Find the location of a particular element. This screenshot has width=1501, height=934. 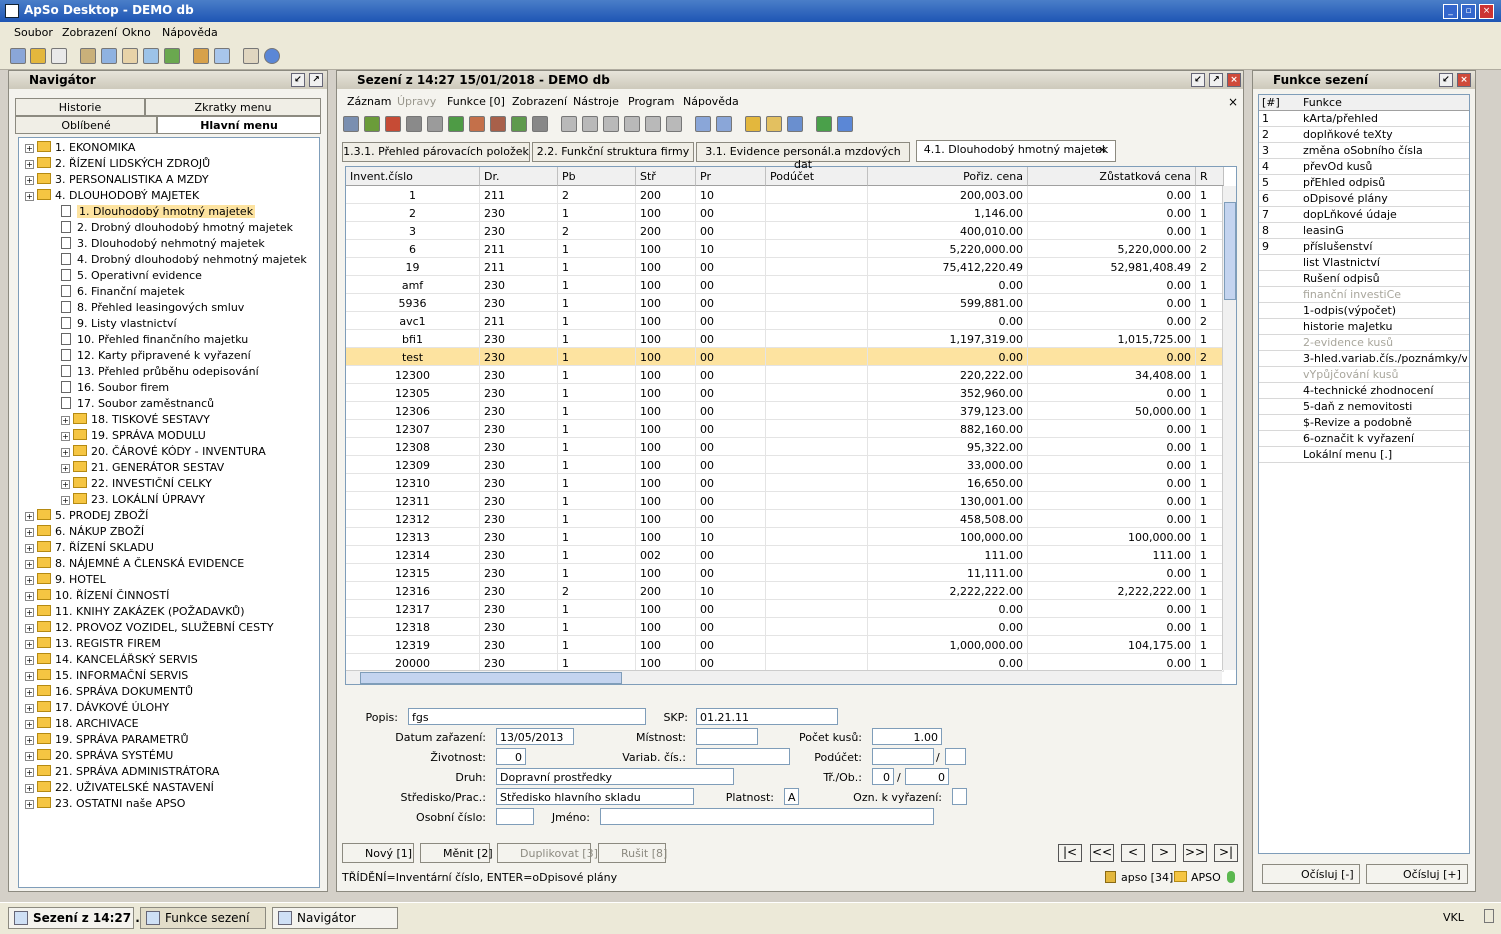

tree-item: +23. LOKÁLNÍ ÚPRAVY is located at coordinates (133, 501).